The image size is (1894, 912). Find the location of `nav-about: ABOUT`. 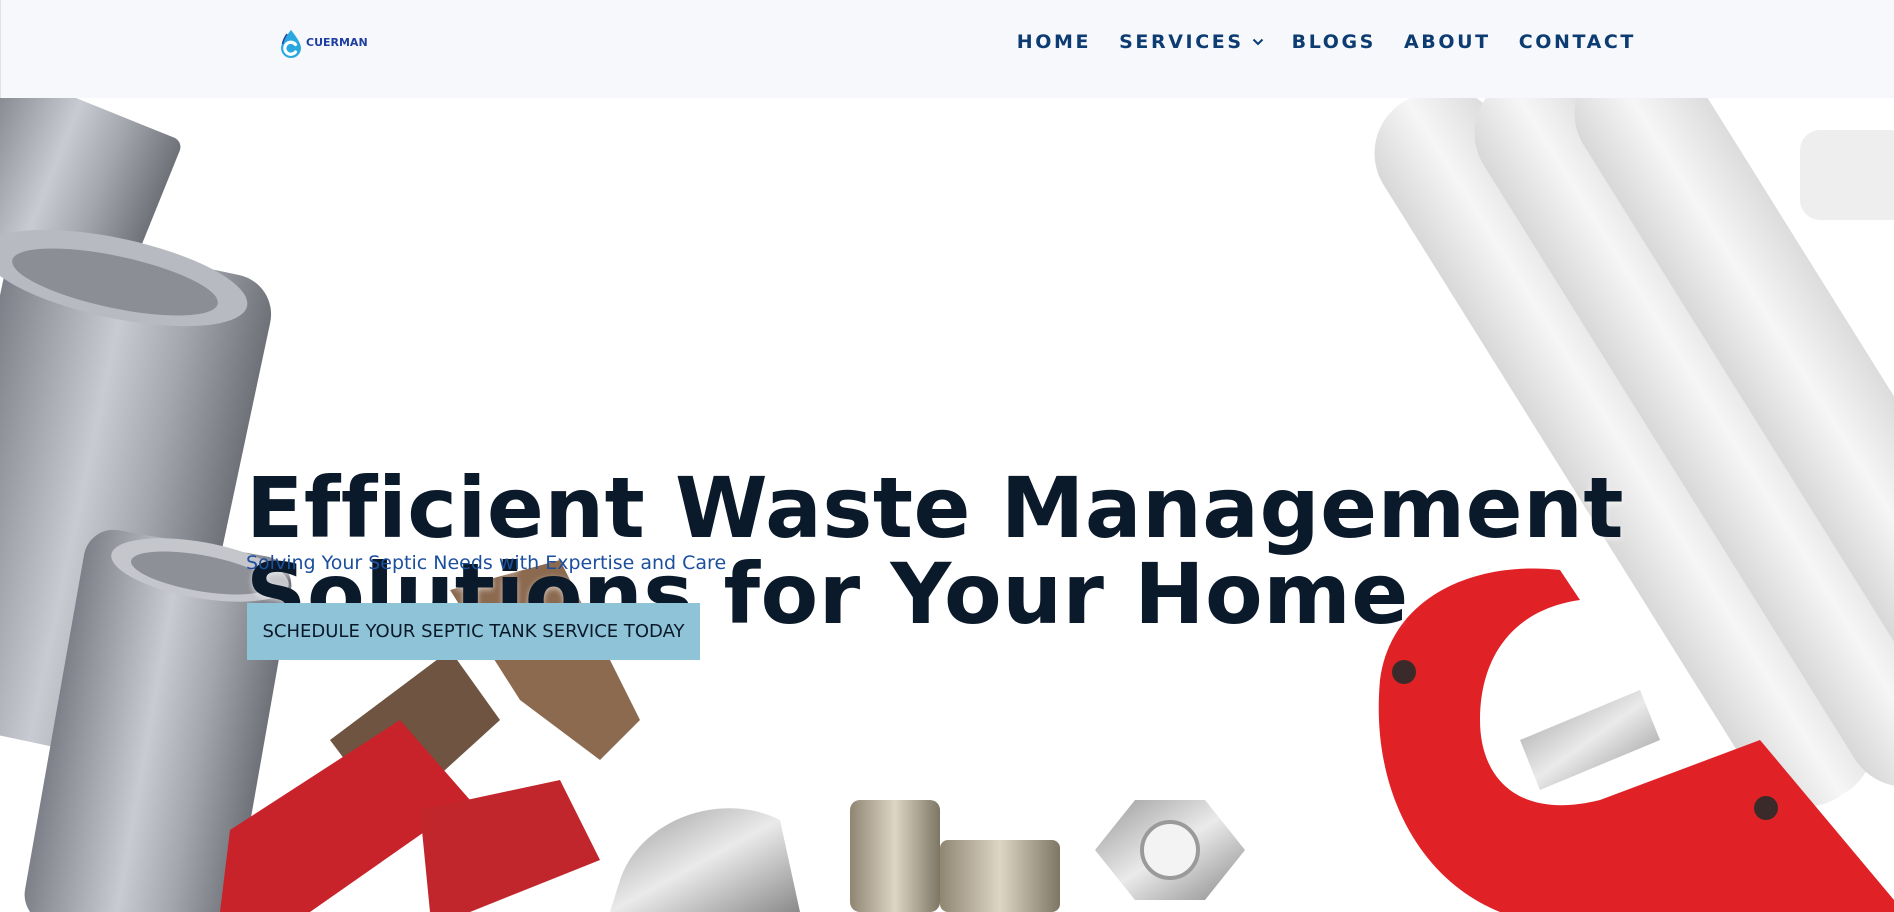

nav-about: ABOUT is located at coordinates (1447, 42).